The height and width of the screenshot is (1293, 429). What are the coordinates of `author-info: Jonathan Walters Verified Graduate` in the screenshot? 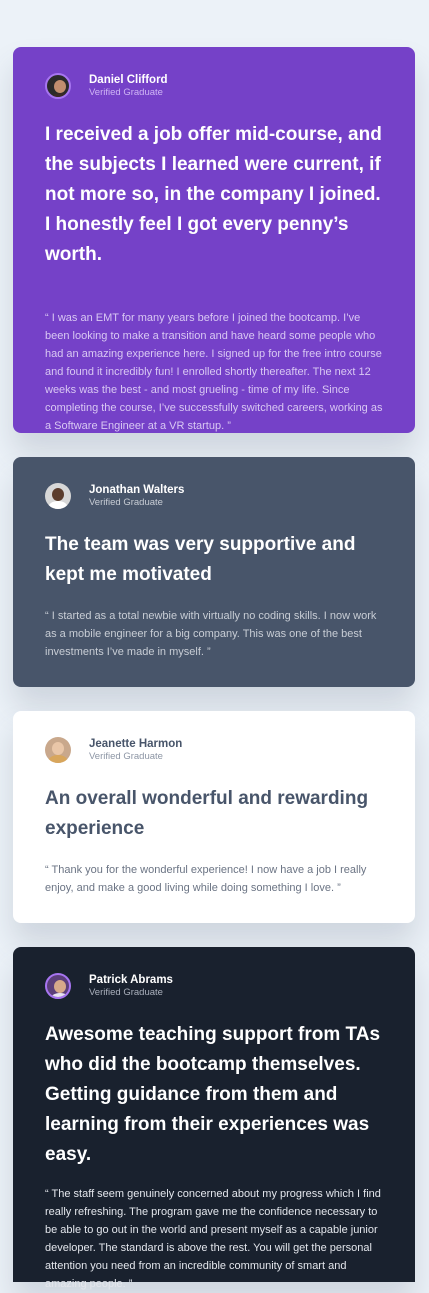 It's located at (137, 495).